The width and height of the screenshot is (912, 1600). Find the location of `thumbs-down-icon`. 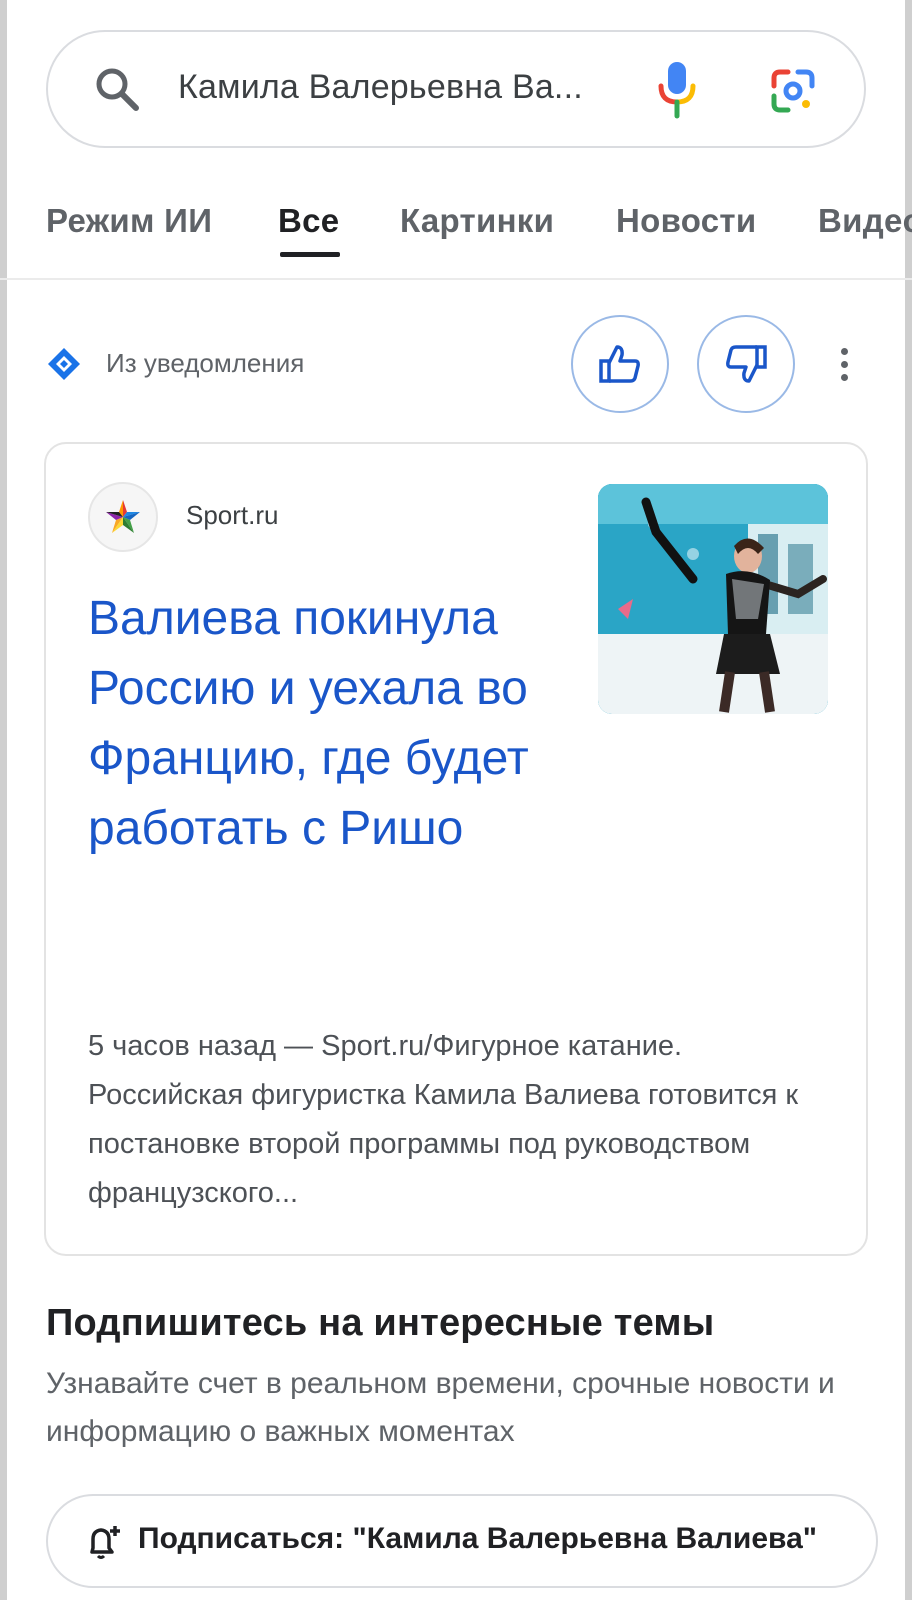

thumbs-down-icon is located at coordinates (746, 364).